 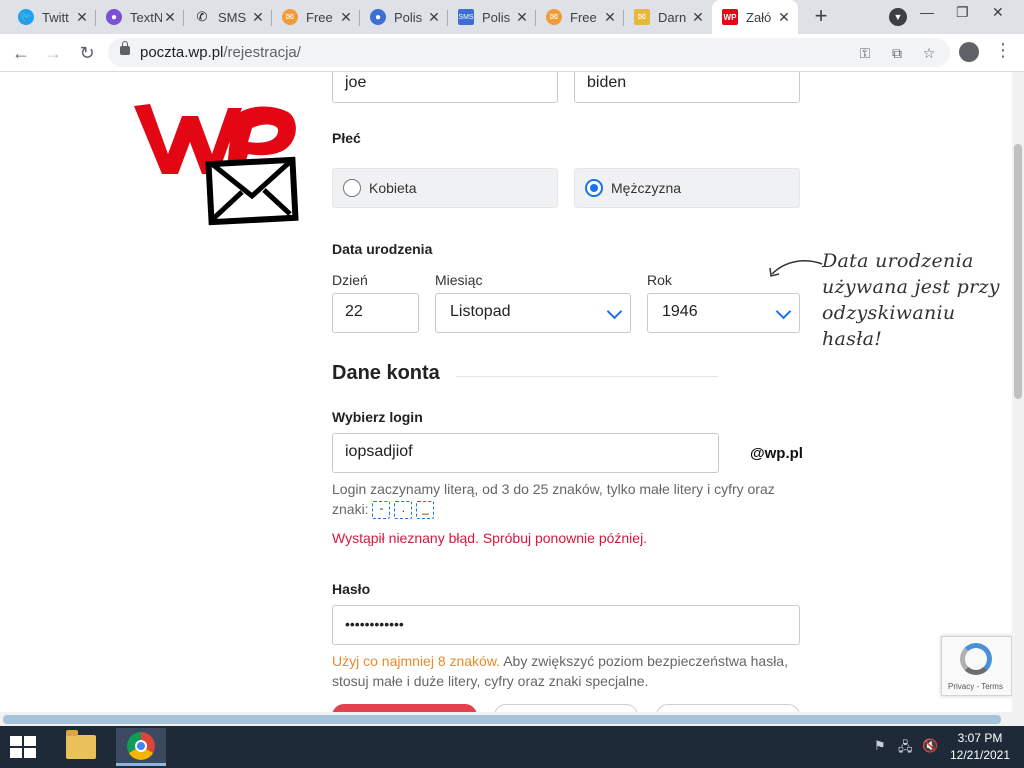 What do you see at coordinates (114, 17) in the screenshot?
I see `textnow-icon: ●` at bounding box center [114, 17].